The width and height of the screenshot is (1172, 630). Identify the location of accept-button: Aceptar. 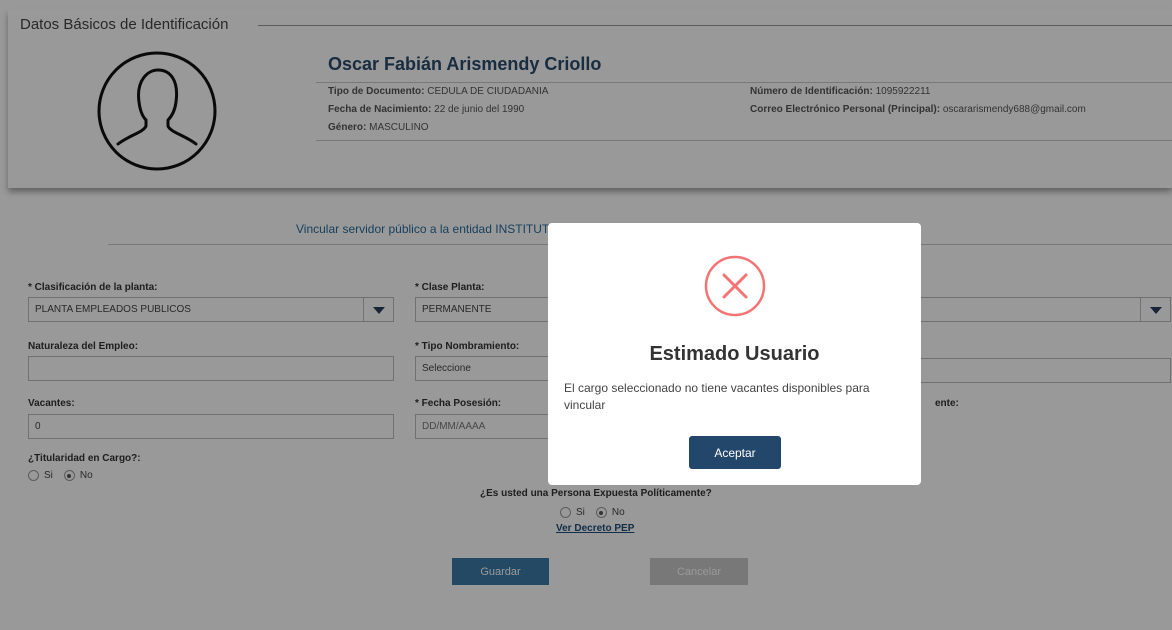
(735, 452).